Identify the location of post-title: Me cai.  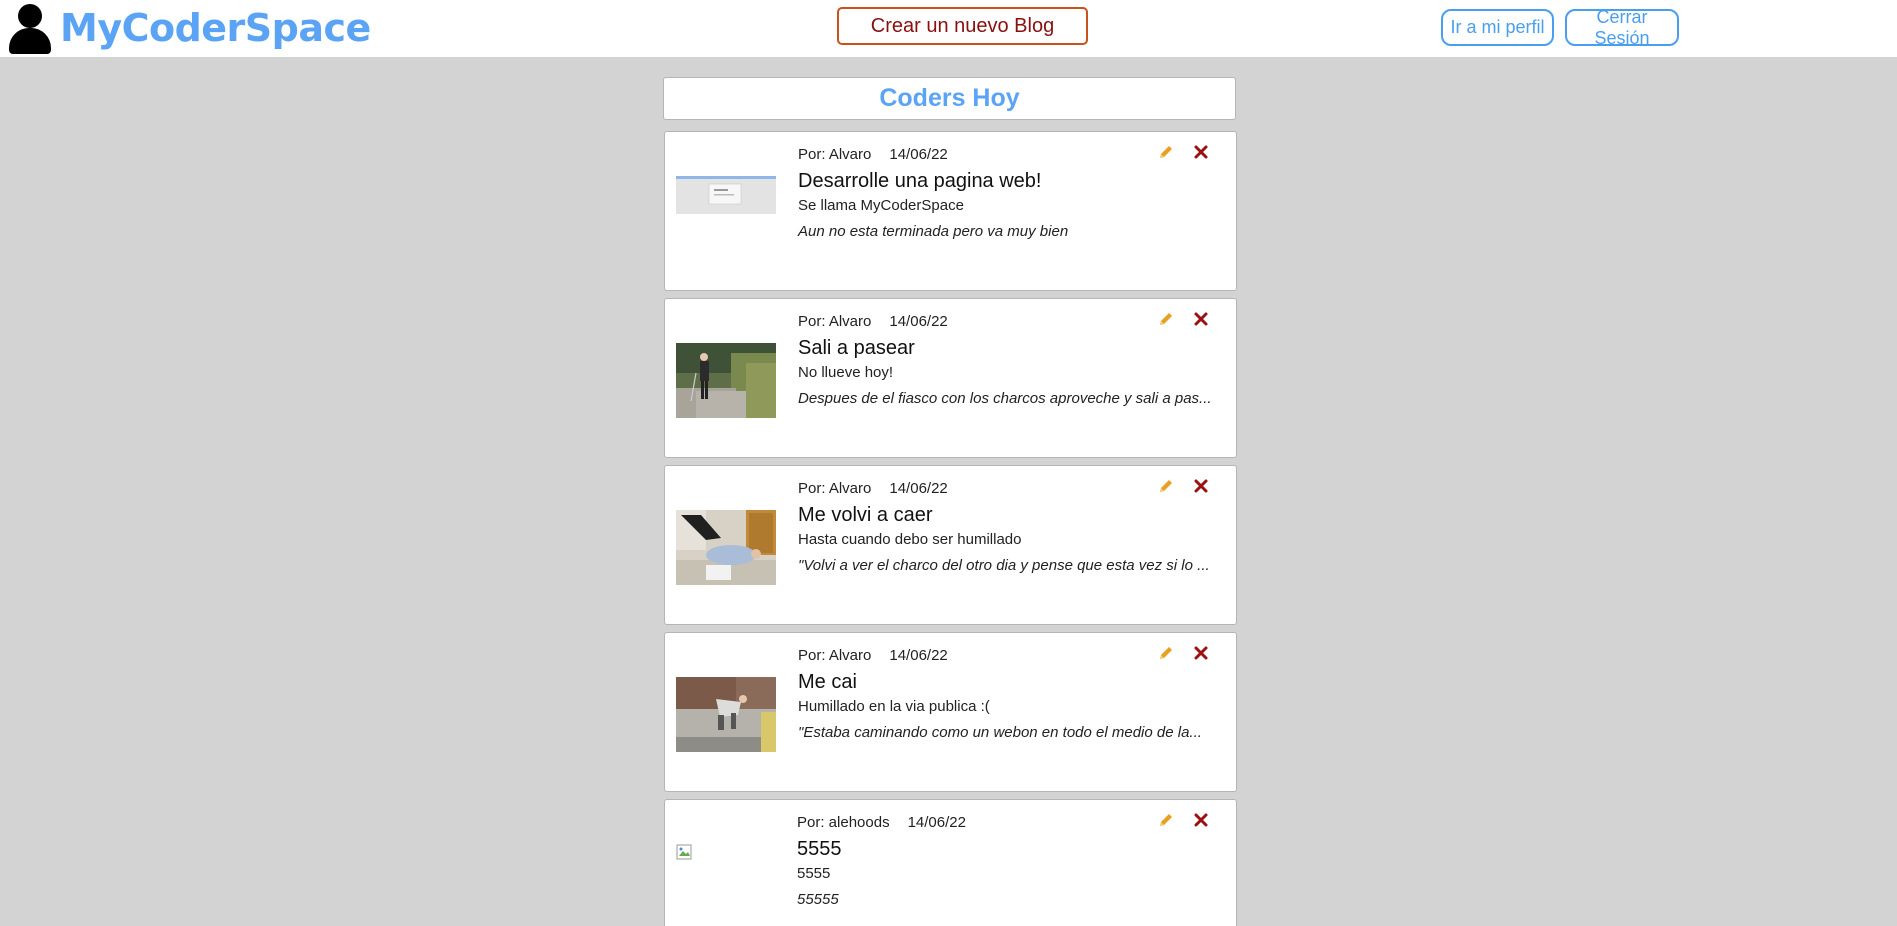
(827, 682).